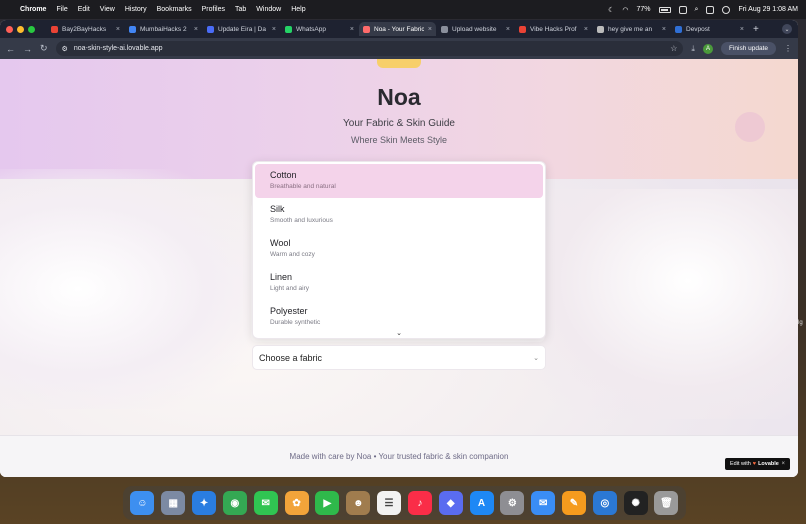  I want to click on menu-history: History, so click(136, 9).